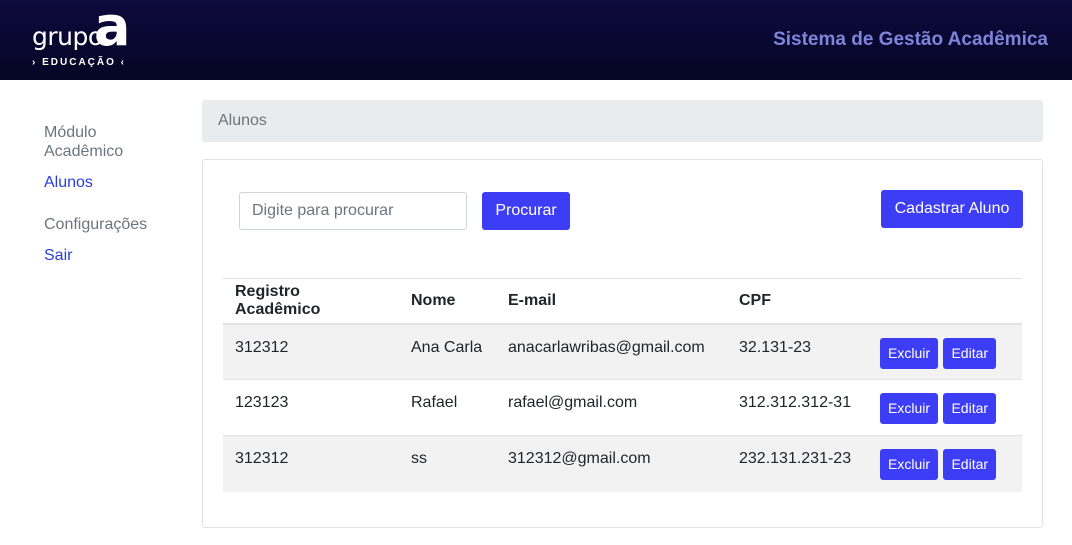 The width and height of the screenshot is (1072, 545). Describe the element at coordinates (945, 301) in the screenshot. I see `column-header-actions` at that location.